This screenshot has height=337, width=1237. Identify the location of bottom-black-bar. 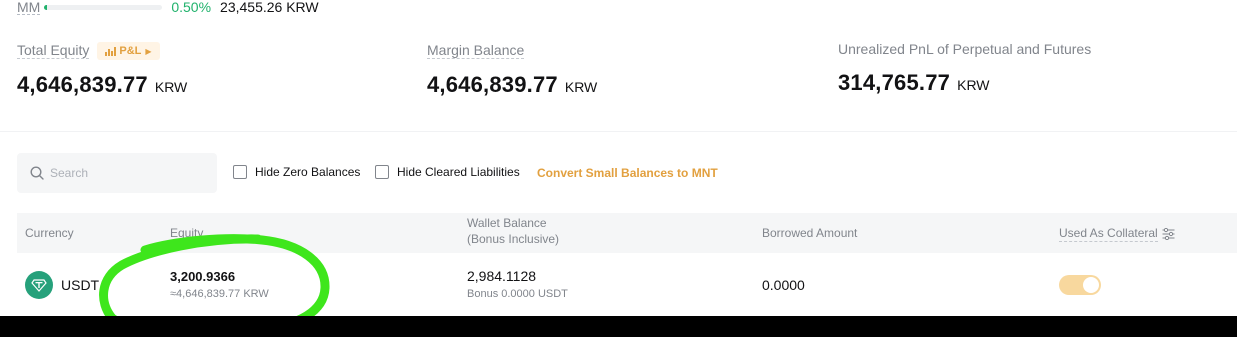
(618, 326).